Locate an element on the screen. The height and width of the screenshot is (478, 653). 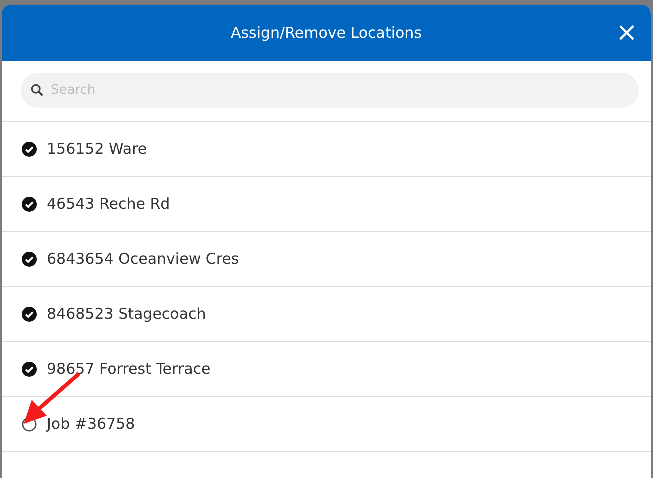
location-row: 156152 Ware is located at coordinates (326, 149).